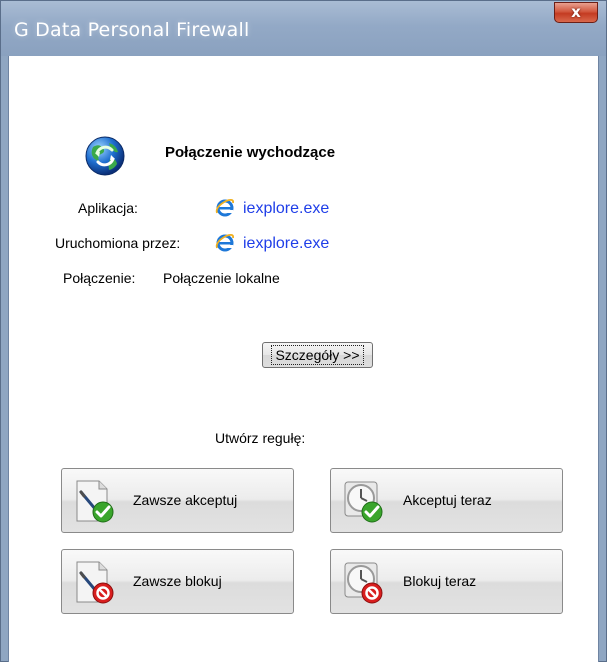 Image resolution: width=607 pixels, height=662 pixels. What do you see at coordinates (260, 438) in the screenshot?
I see `create-rule-heading: Utwórz regułę:` at bounding box center [260, 438].